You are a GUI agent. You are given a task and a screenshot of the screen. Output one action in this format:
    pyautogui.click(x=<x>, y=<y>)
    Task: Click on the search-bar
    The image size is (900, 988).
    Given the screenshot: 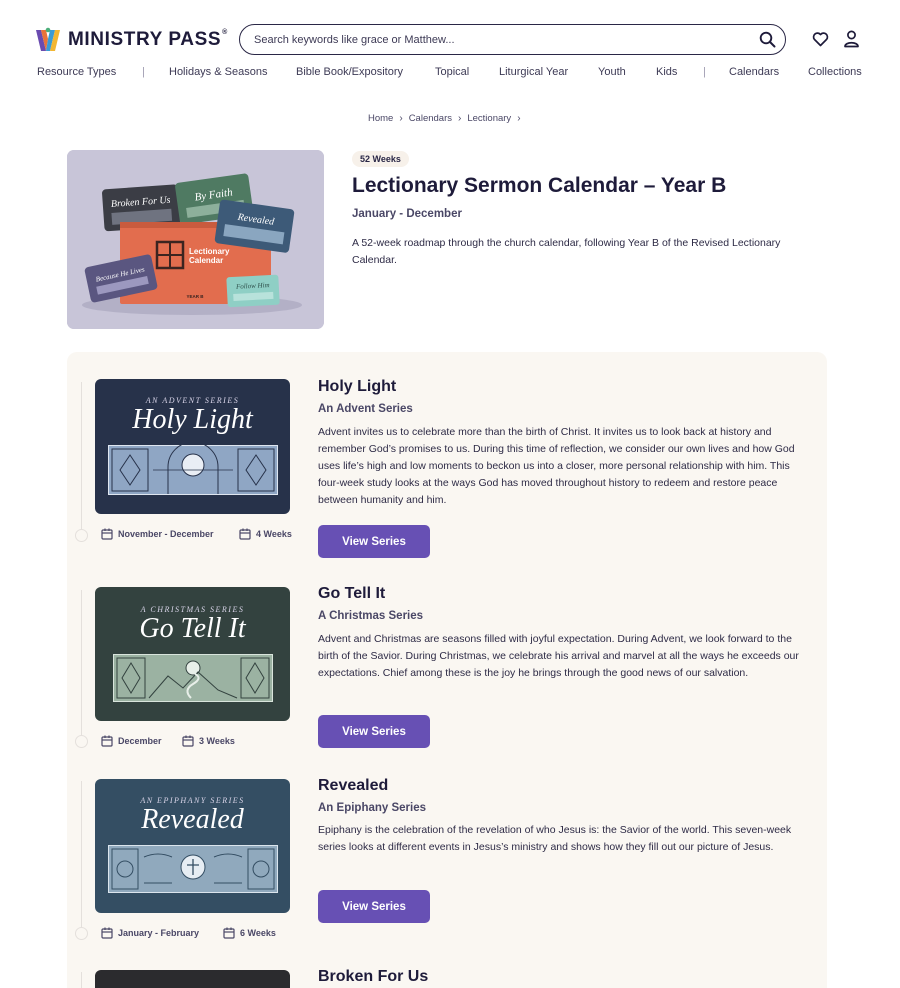 What is the action you would take?
    pyautogui.click(x=512, y=39)
    